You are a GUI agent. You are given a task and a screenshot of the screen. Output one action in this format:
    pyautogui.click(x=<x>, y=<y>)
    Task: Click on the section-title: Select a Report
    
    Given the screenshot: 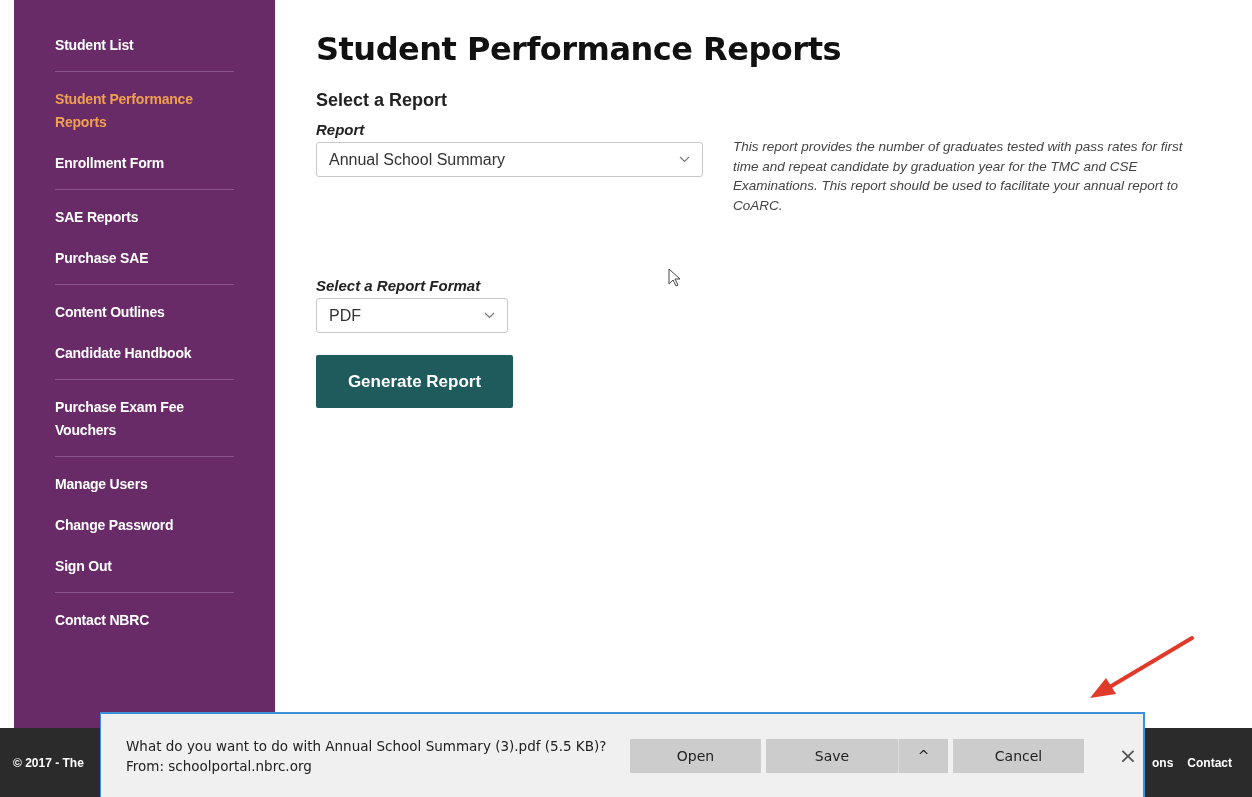 What is the action you would take?
    pyautogui.click(x=382, y=100)
    